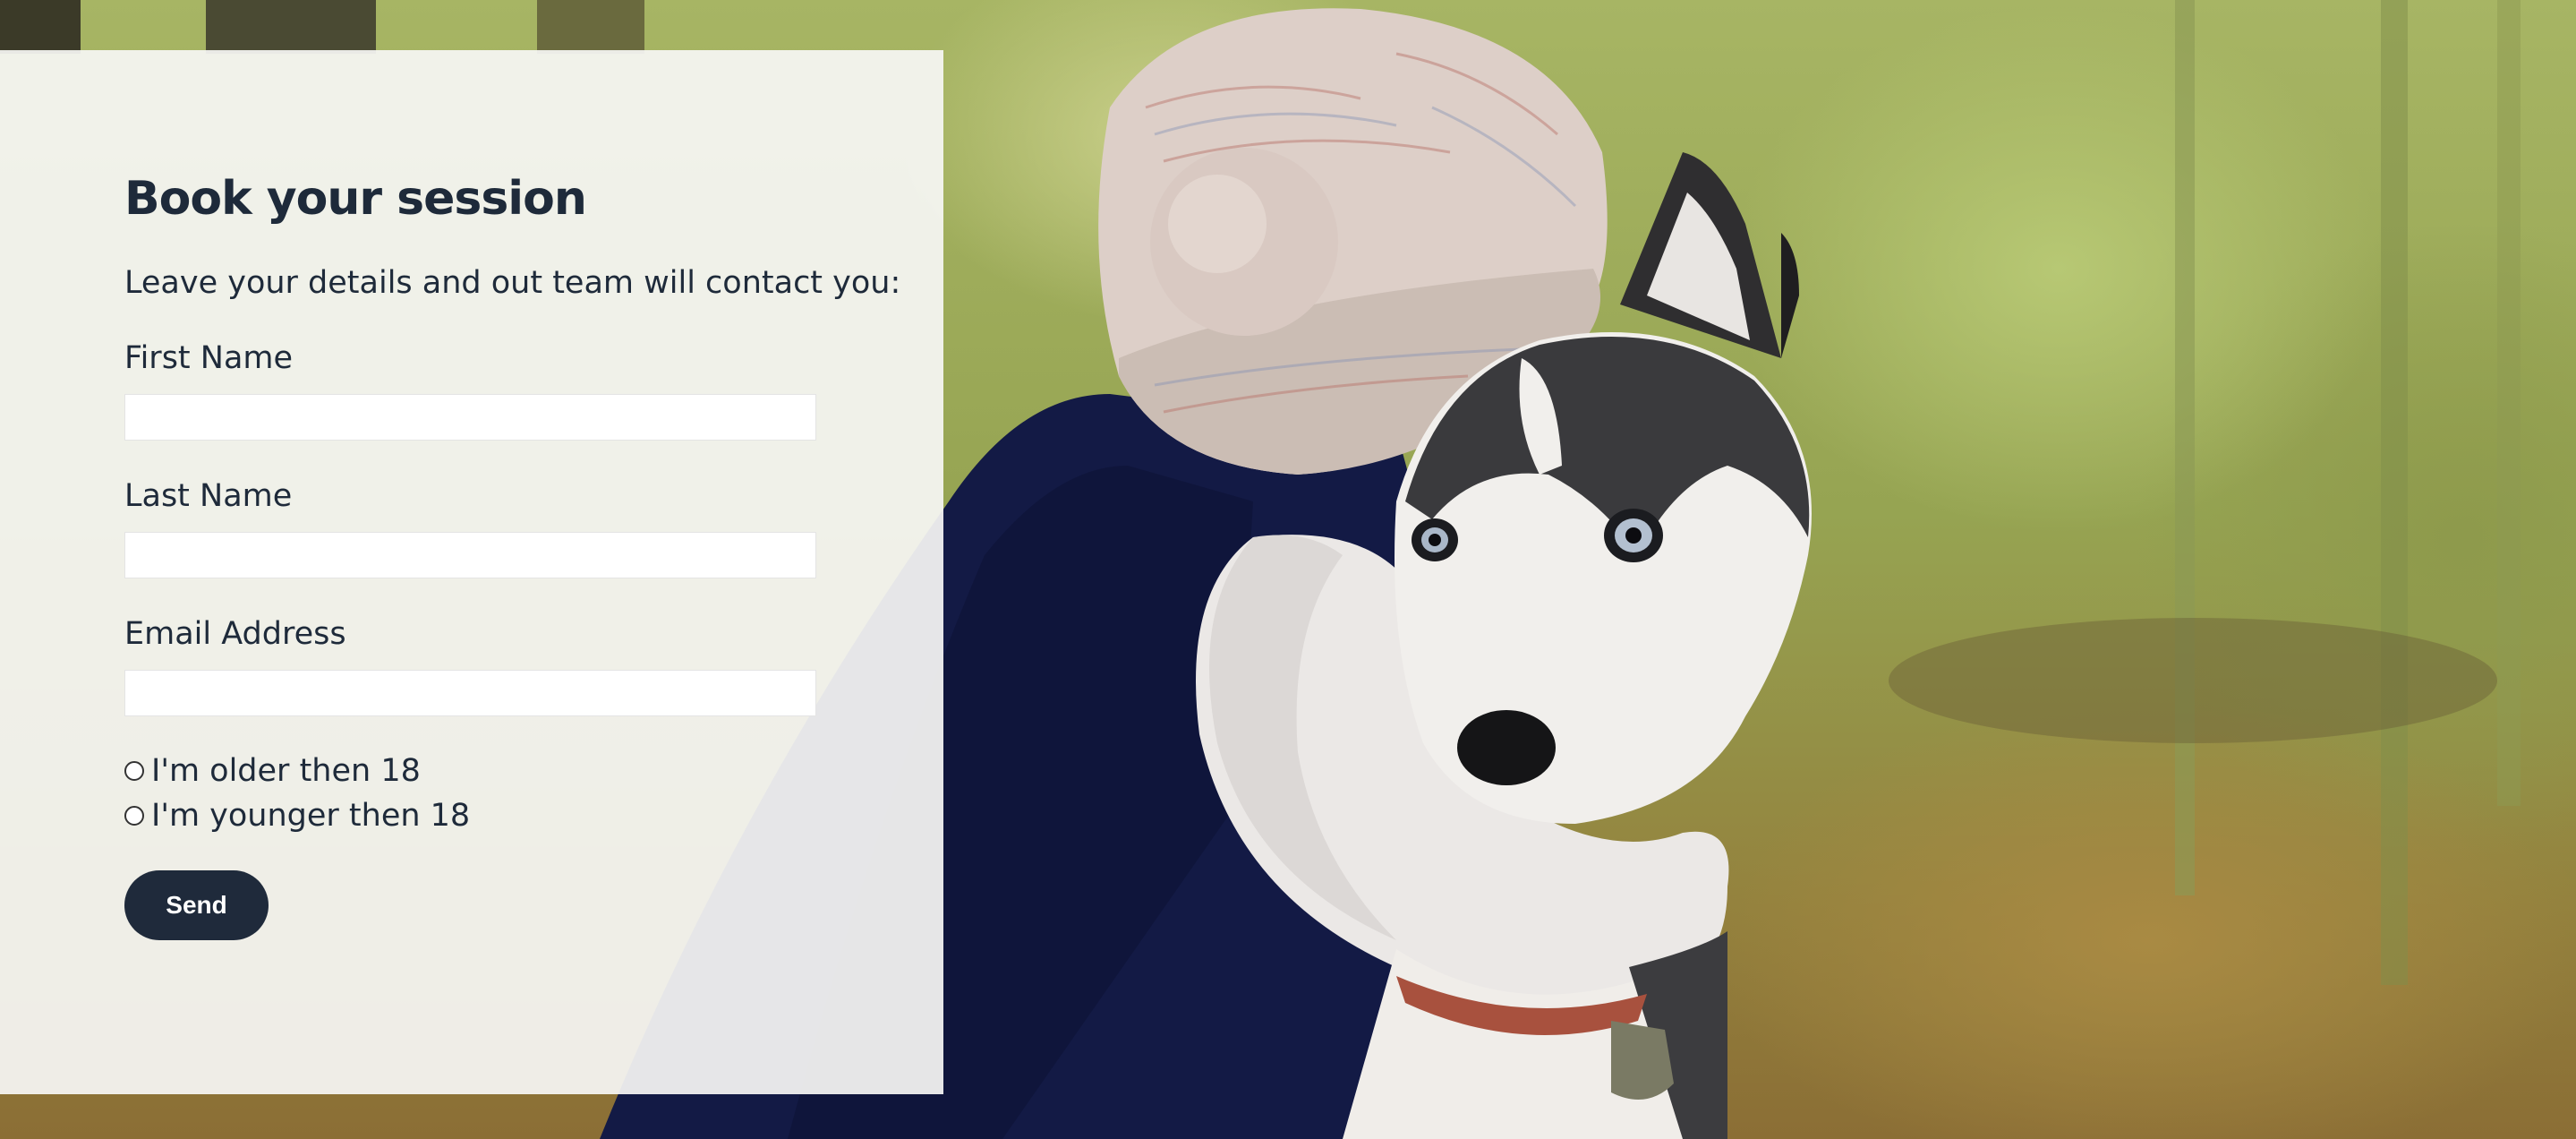 The height and width of the screenshot is (1139, 2576). Describe the element at coordinates (134, 771) in the screenshot. I see `older-radio-button` at that location.